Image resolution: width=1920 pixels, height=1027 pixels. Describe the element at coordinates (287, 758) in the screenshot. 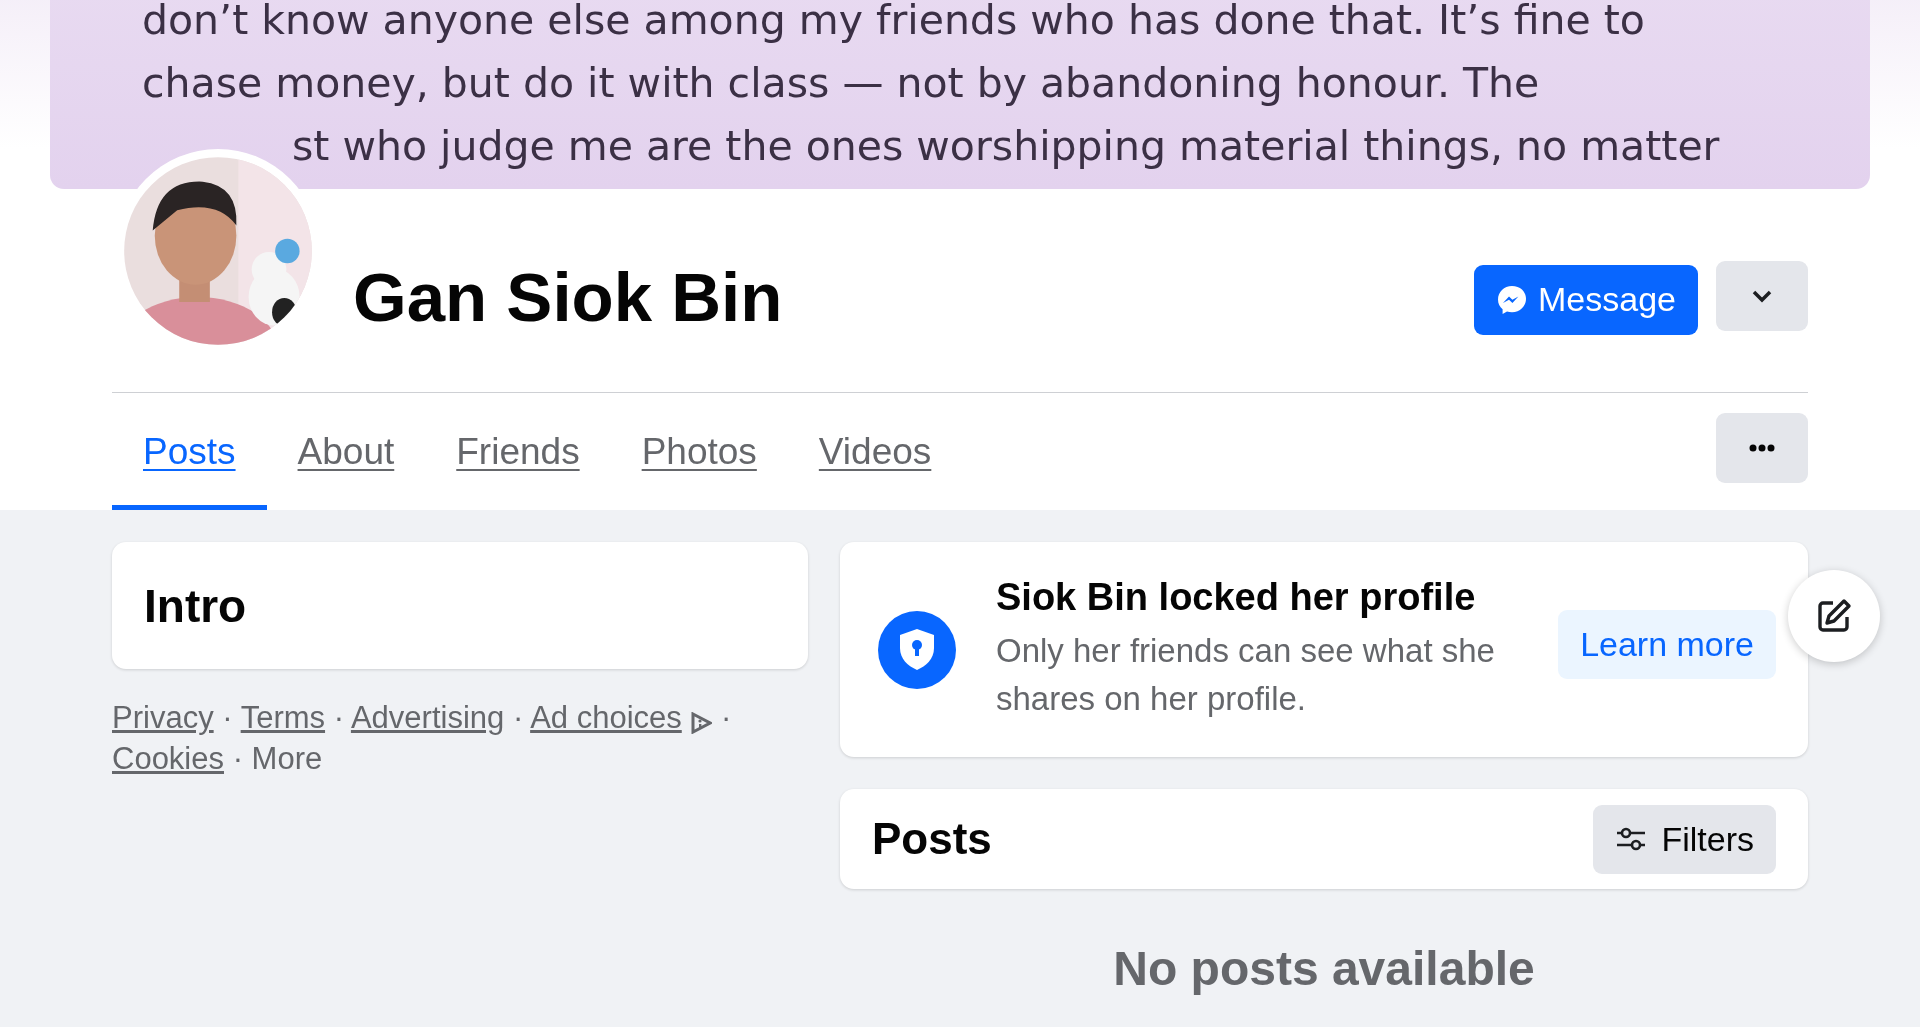

I see `footer-text: More` at that location.